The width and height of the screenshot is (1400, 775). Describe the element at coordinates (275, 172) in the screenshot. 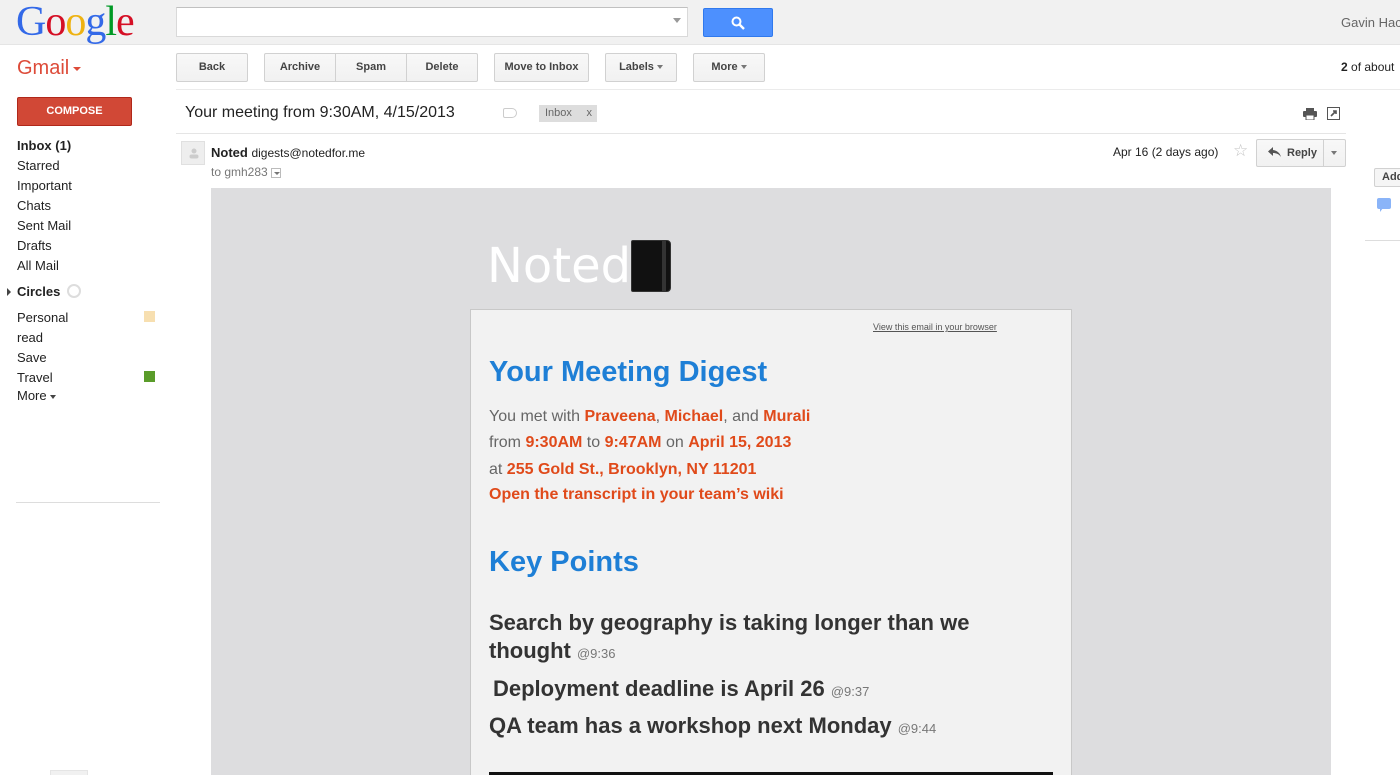

I see `show-details-icon` at that location.